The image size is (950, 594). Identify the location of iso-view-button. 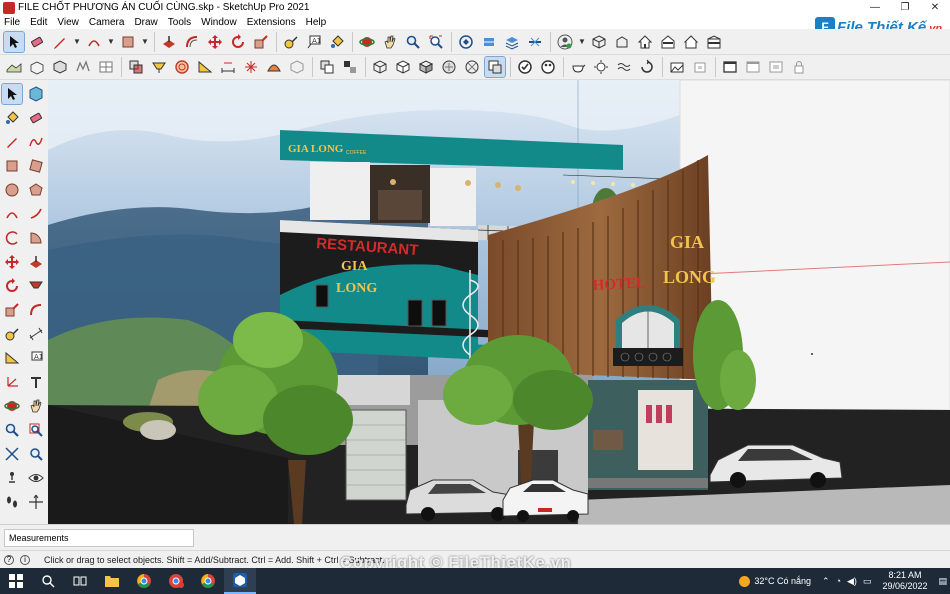
(599, 42).